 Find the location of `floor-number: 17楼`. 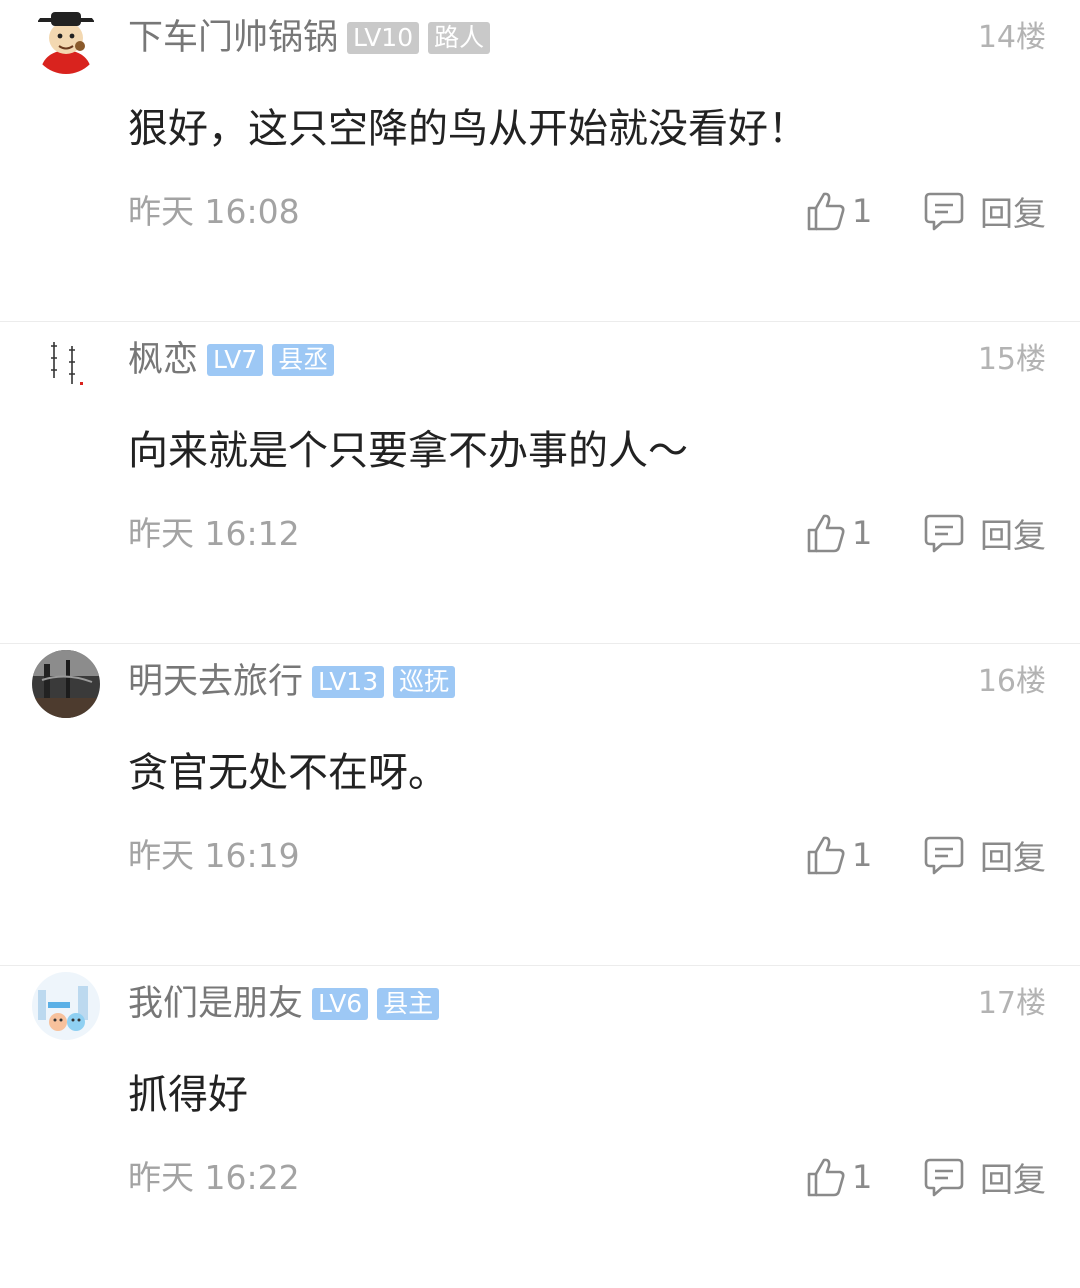

floor-number: 17楼 is located at coordinates (1011, 1003).